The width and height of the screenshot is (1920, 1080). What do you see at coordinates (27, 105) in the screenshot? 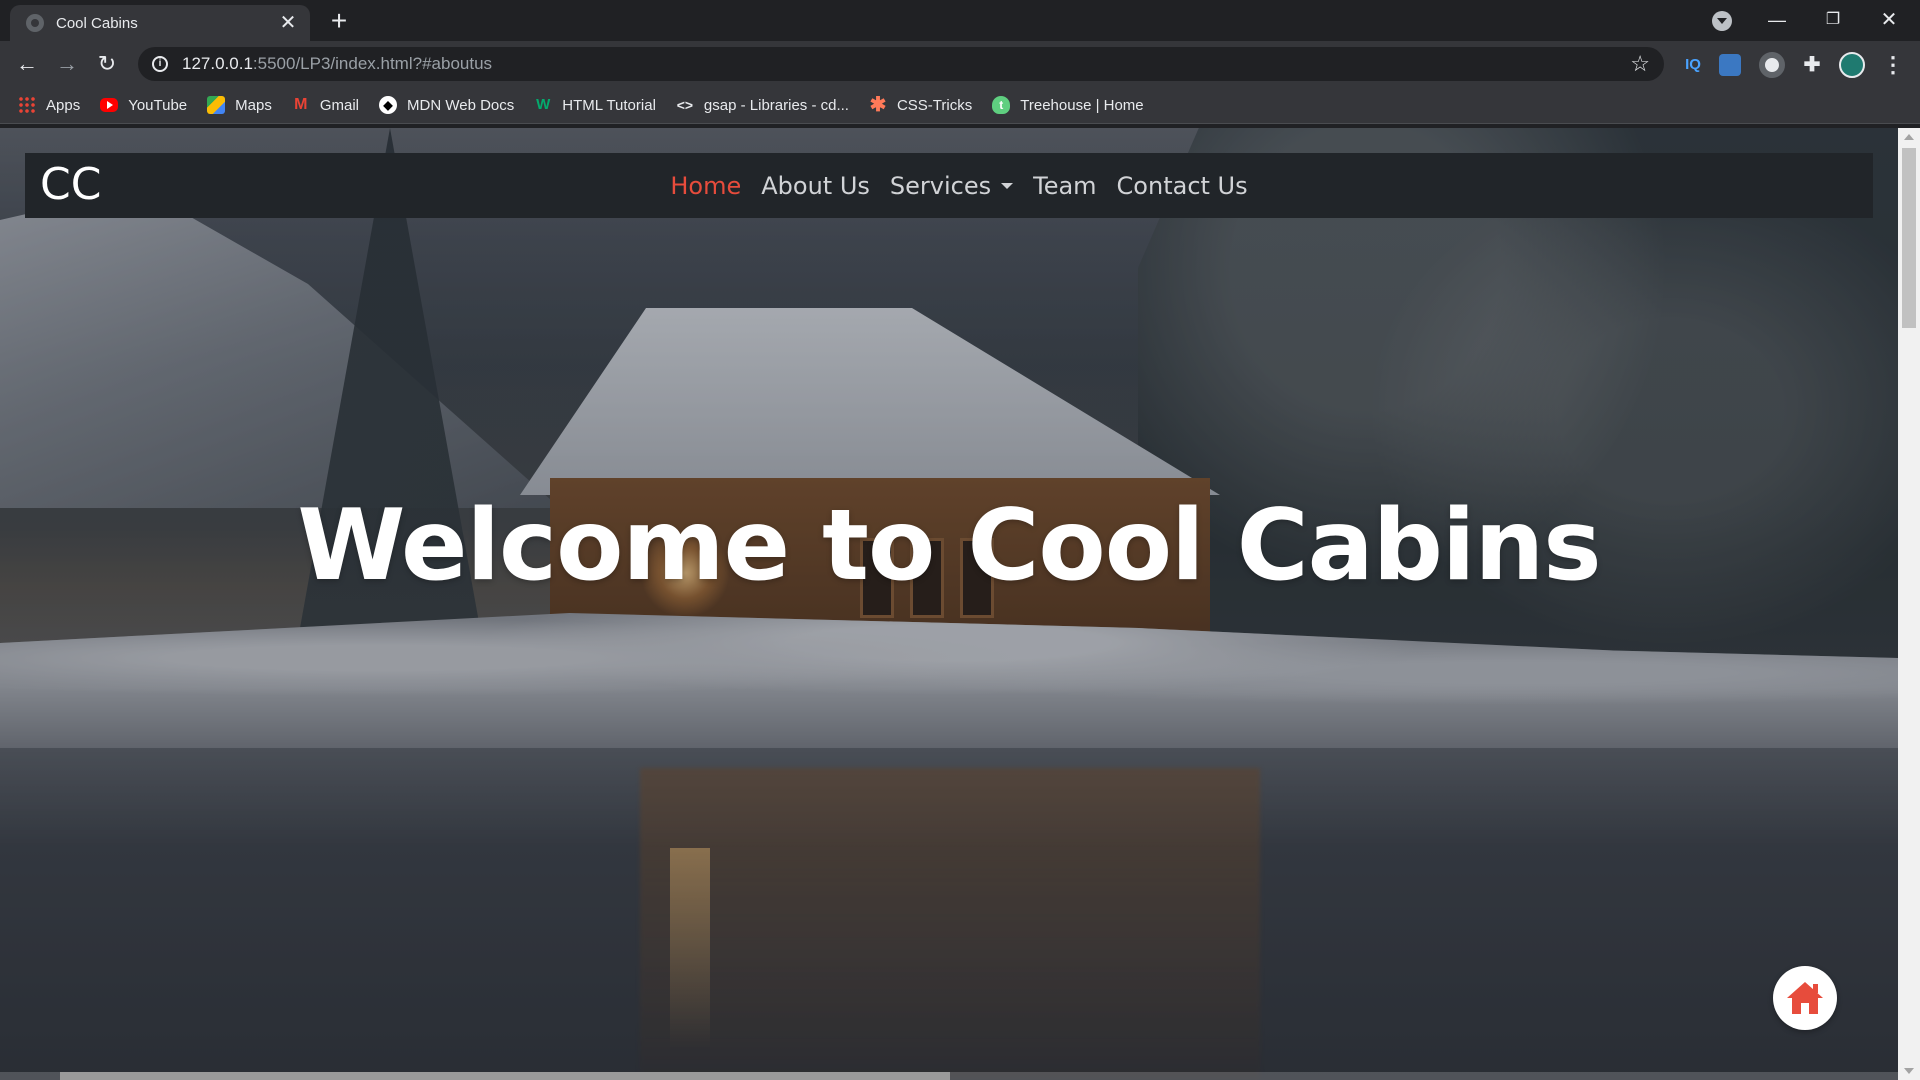
I see `apps-grid-icon` at bounding box center [27, 105].